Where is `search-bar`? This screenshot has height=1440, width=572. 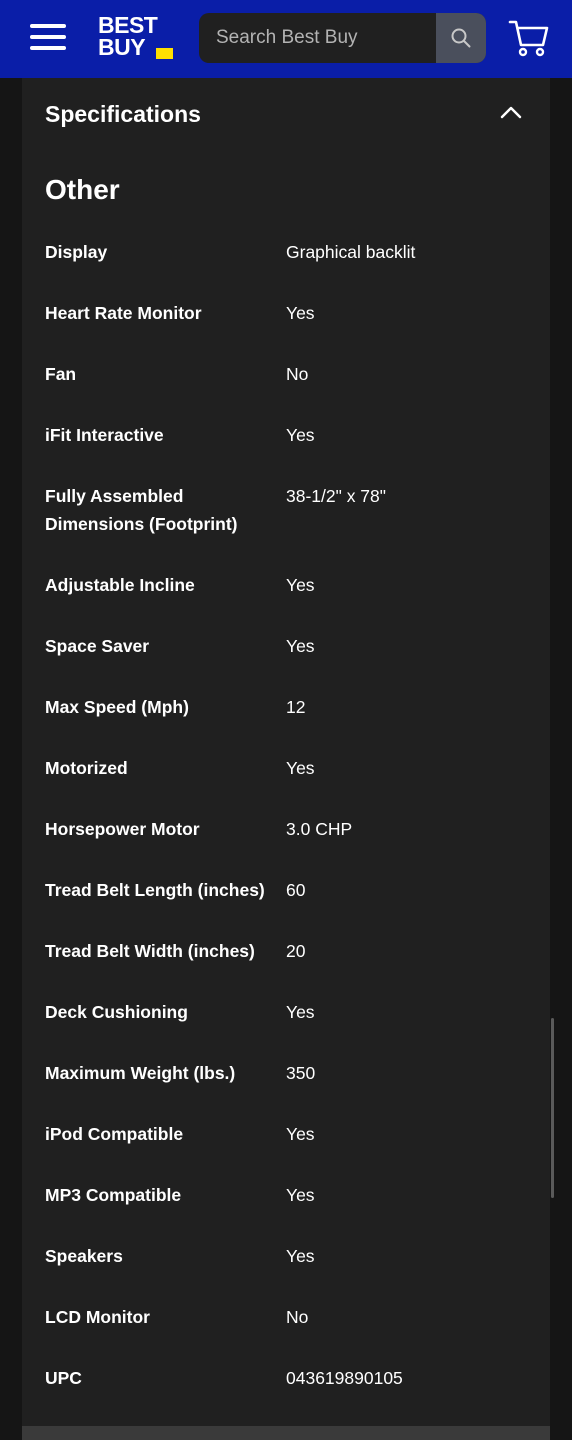 search-bar is located at coordinates (342, 38).